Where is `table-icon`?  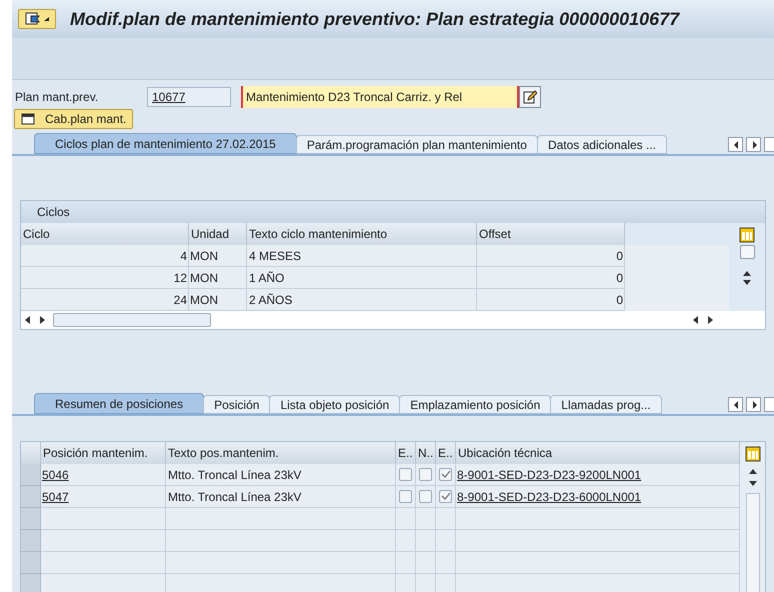 table-icon is located at coordinates (28, 119).